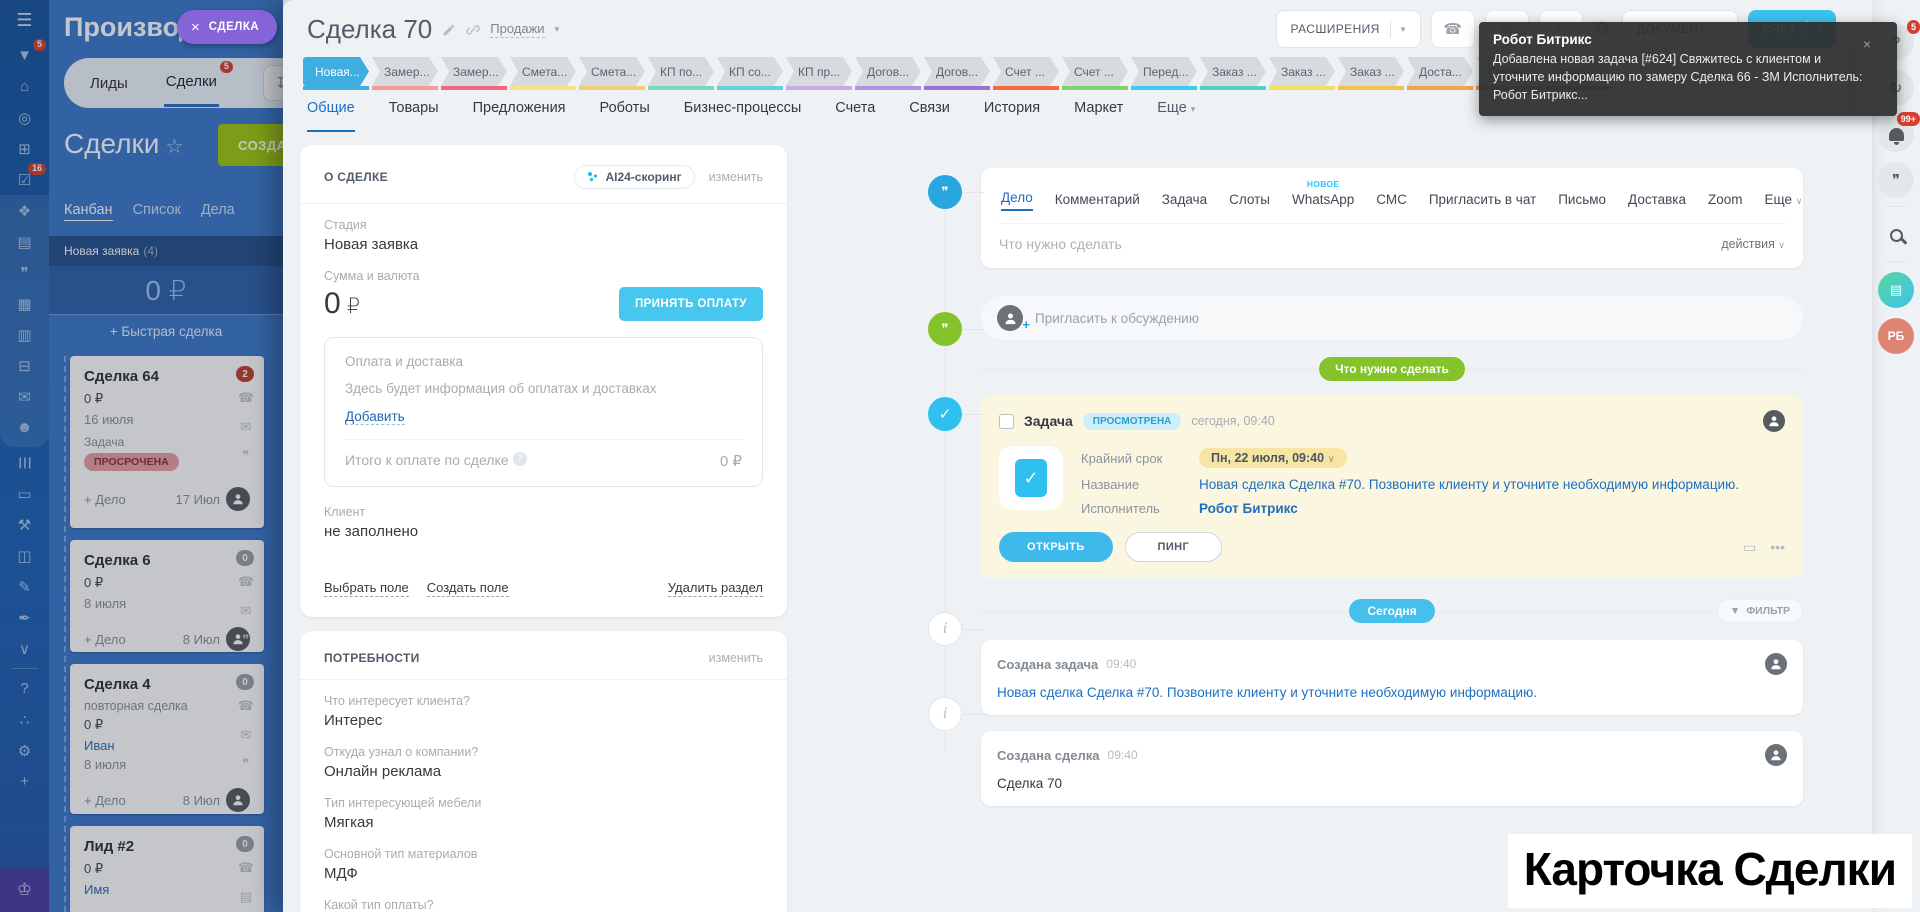 Image resolution: width=1920 pixels, height=912 pixels. Describe the element at coordinates (167, 376) in the screenshot. I see `card-title: Сделка 64` at that location.